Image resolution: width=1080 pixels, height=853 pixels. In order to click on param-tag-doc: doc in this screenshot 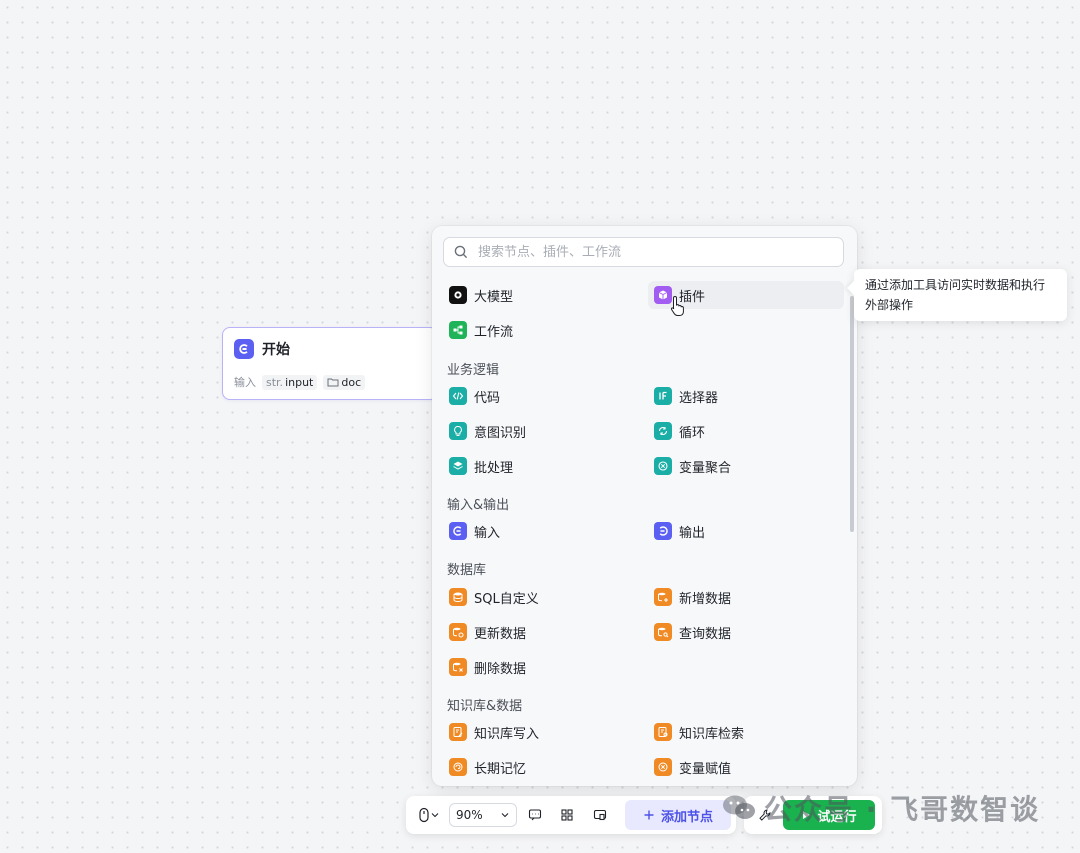, I will do `click(344, 382)`.